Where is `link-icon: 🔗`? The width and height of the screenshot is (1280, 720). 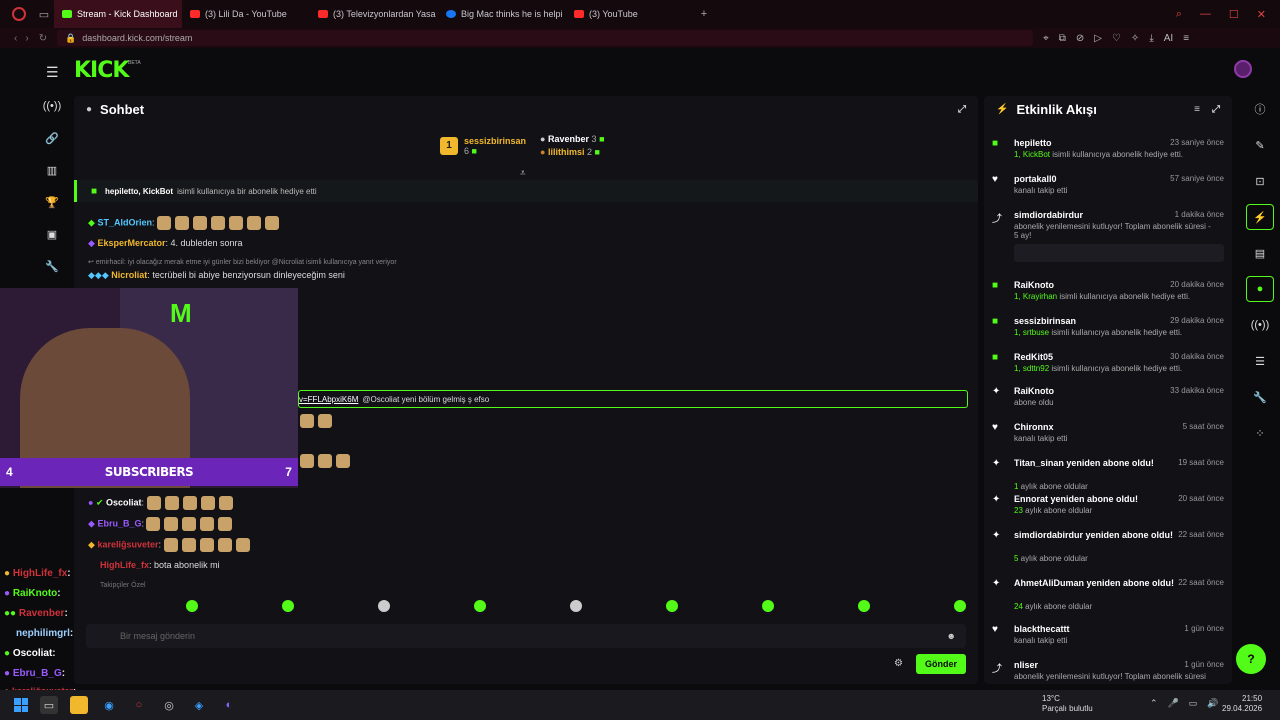 link-icon: 🔗 is located at coordinates (52, 138).